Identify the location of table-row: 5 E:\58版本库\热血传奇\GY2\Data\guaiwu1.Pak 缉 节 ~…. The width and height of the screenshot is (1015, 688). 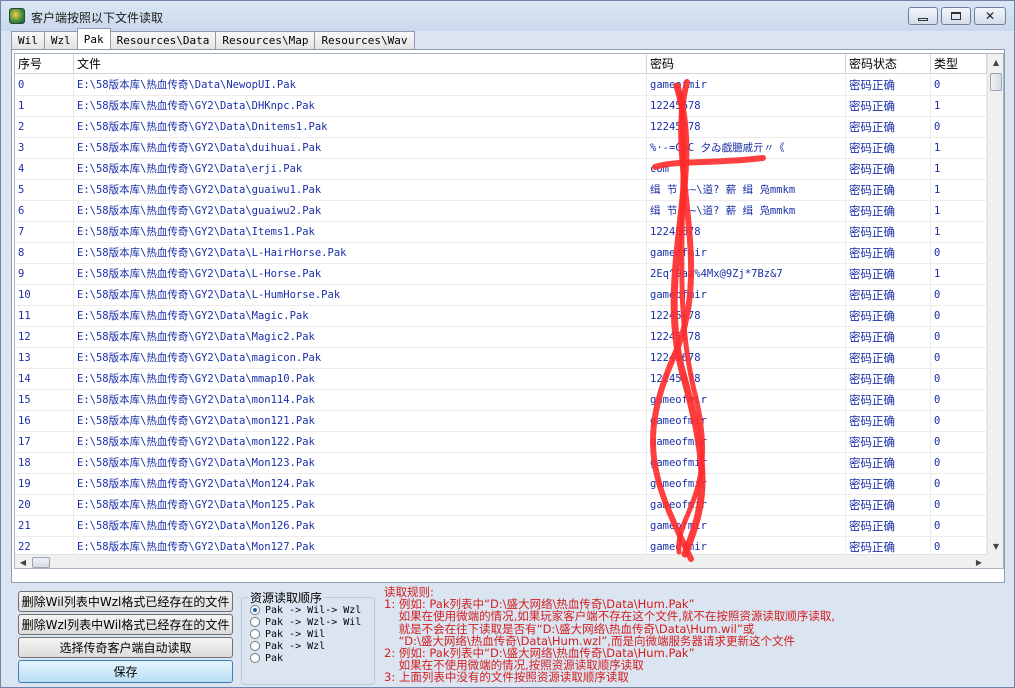
(501, 190).